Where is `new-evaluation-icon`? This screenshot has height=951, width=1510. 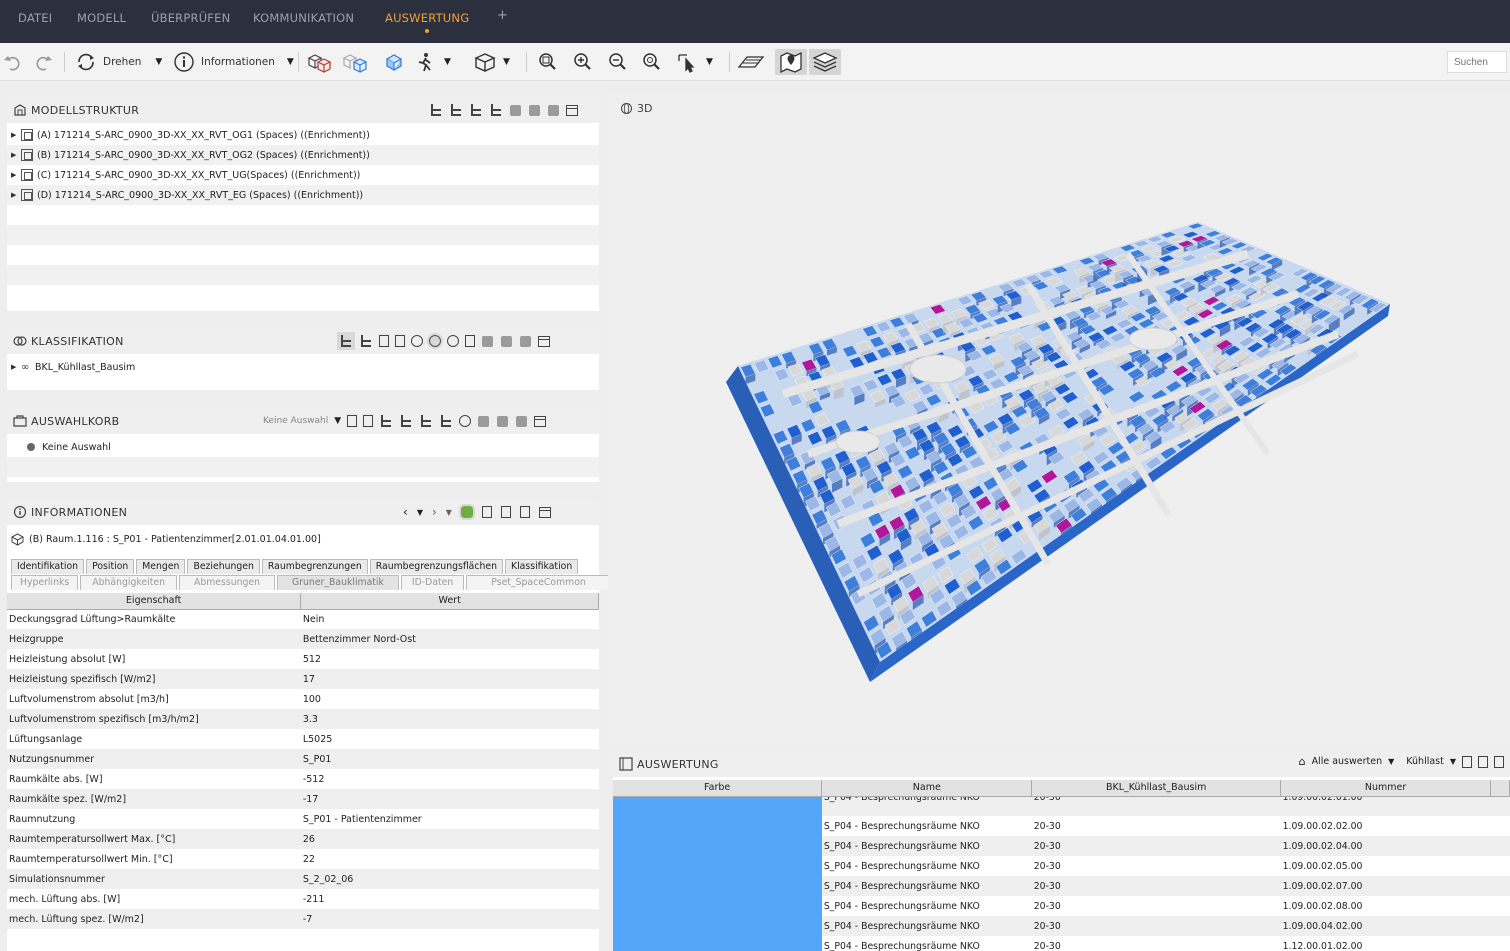
new-evaluation-icon is located at coordinates (1467, 761).